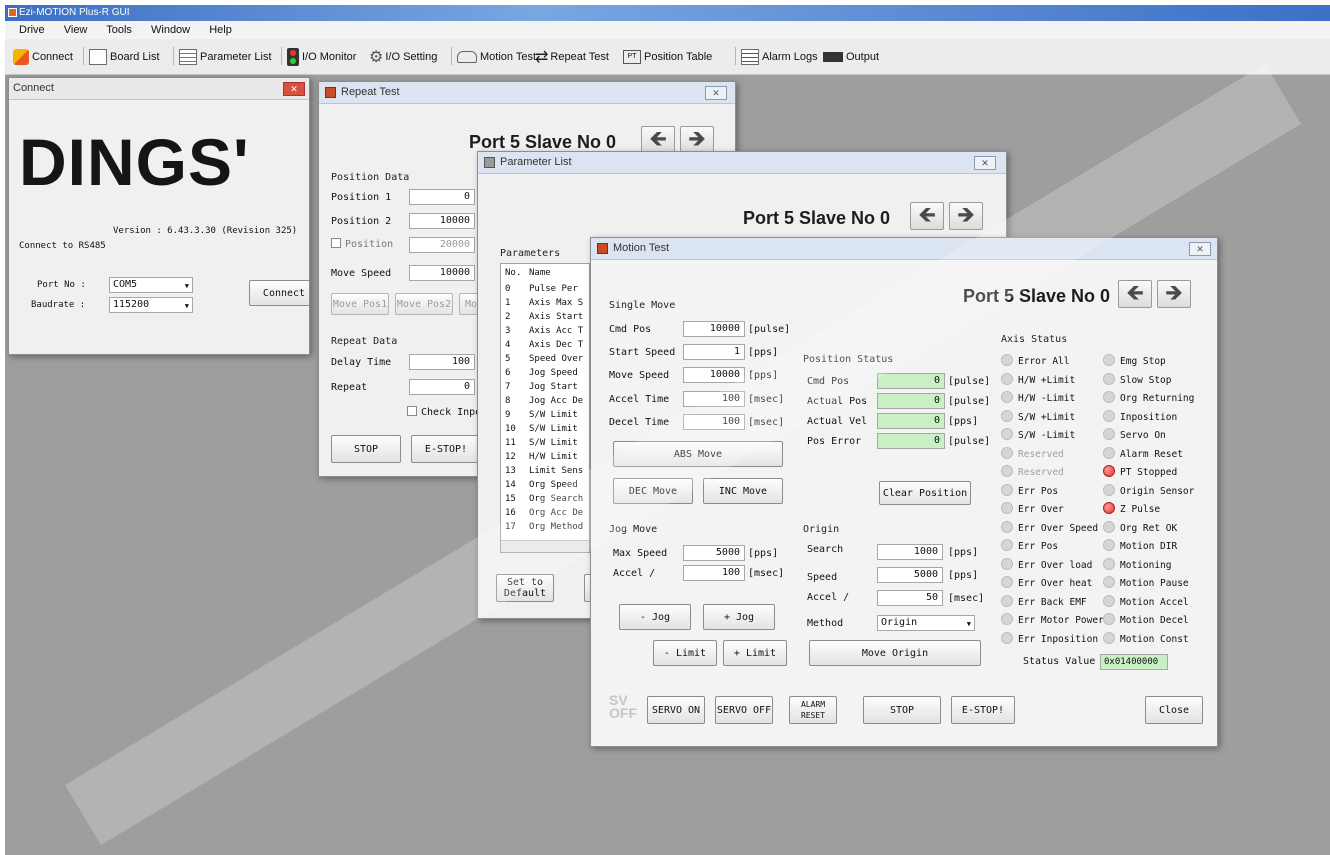  I want to click on axis-status-item: Err Over load, so click(1056, 567).